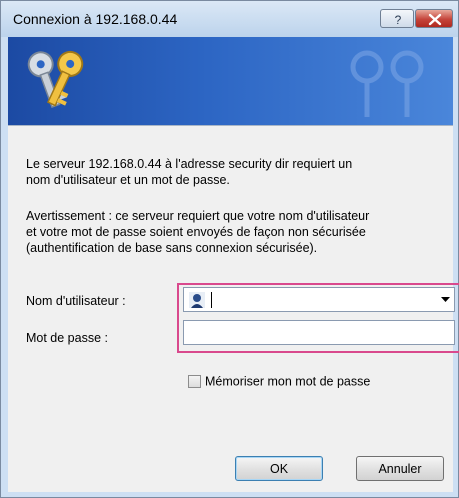  Describe the element at coordinates (128, 180) in the screenshot. I see `server-message-line: nom d'utilisateur et un mot de passe.` at that location.